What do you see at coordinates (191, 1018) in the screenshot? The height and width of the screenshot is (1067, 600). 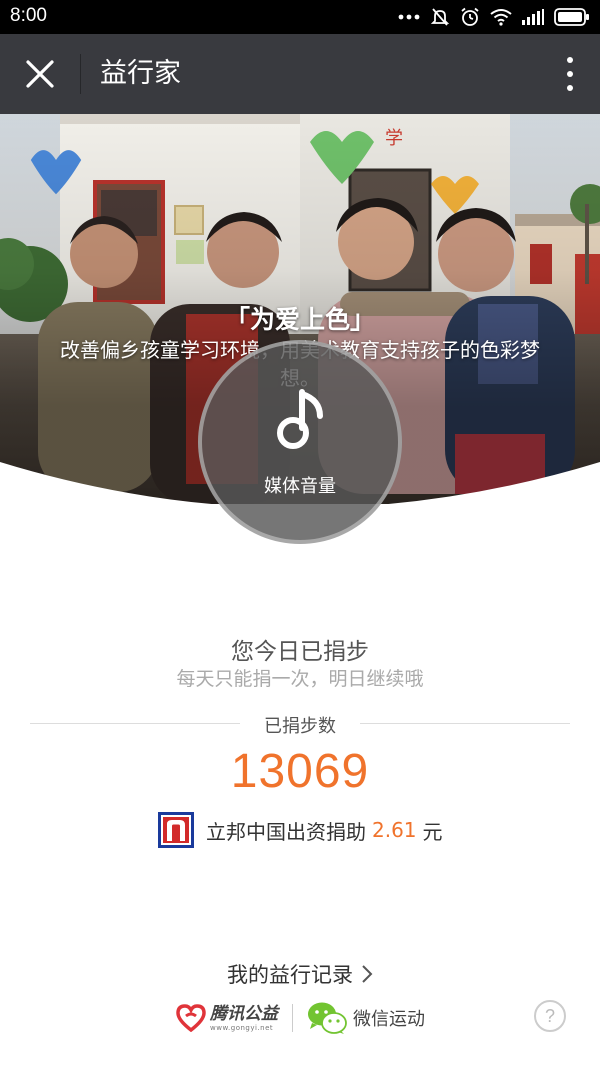 I see `heart-hands-icon` at bounding box center [191, 1018].